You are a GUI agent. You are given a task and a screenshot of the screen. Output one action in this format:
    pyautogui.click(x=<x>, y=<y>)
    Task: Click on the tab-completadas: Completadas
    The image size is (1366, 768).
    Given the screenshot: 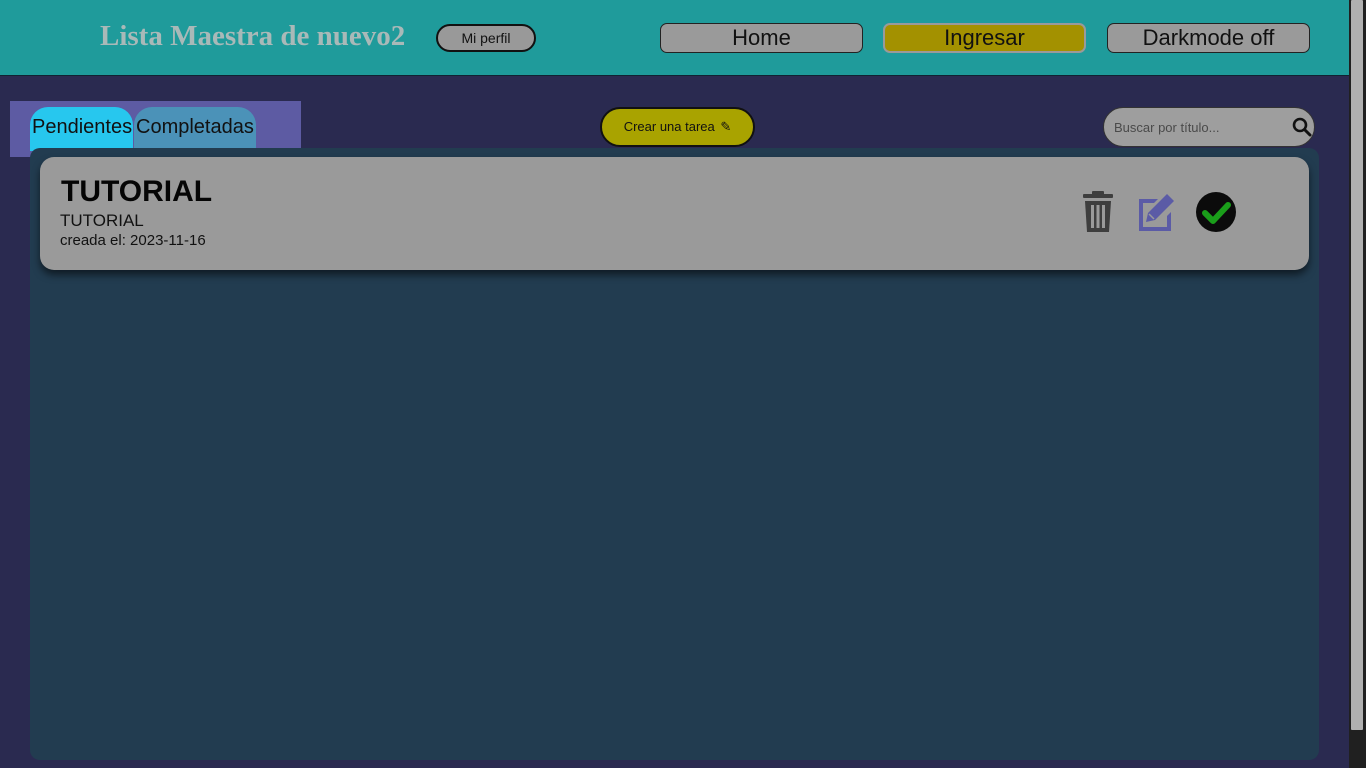 What is the action you would take?
    pyautogui.click(x=195, y=129)
    